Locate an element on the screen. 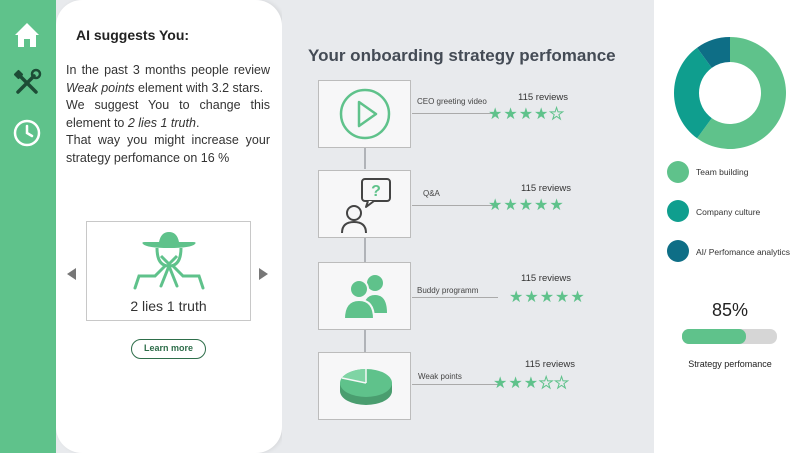  question-person-icon: ? is located at coordinates (366, 206).